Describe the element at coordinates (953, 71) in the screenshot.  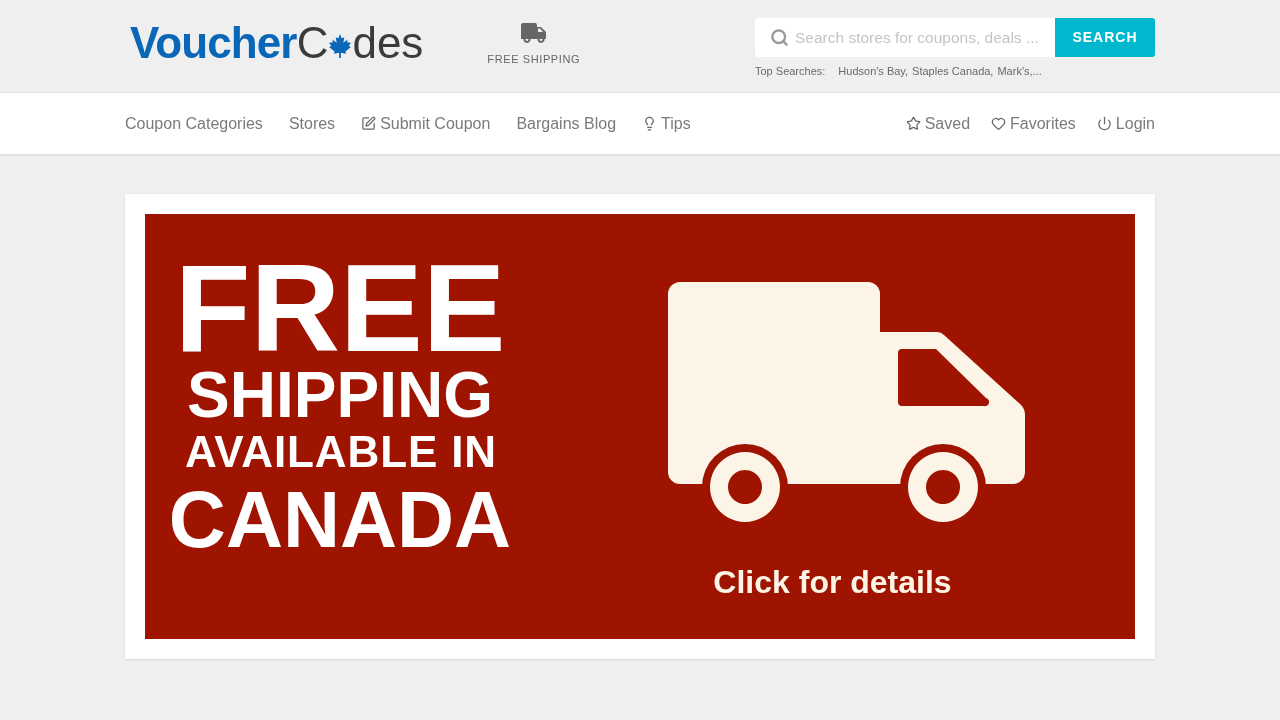
I see `top-search-link: Staples Canada,` at that location.